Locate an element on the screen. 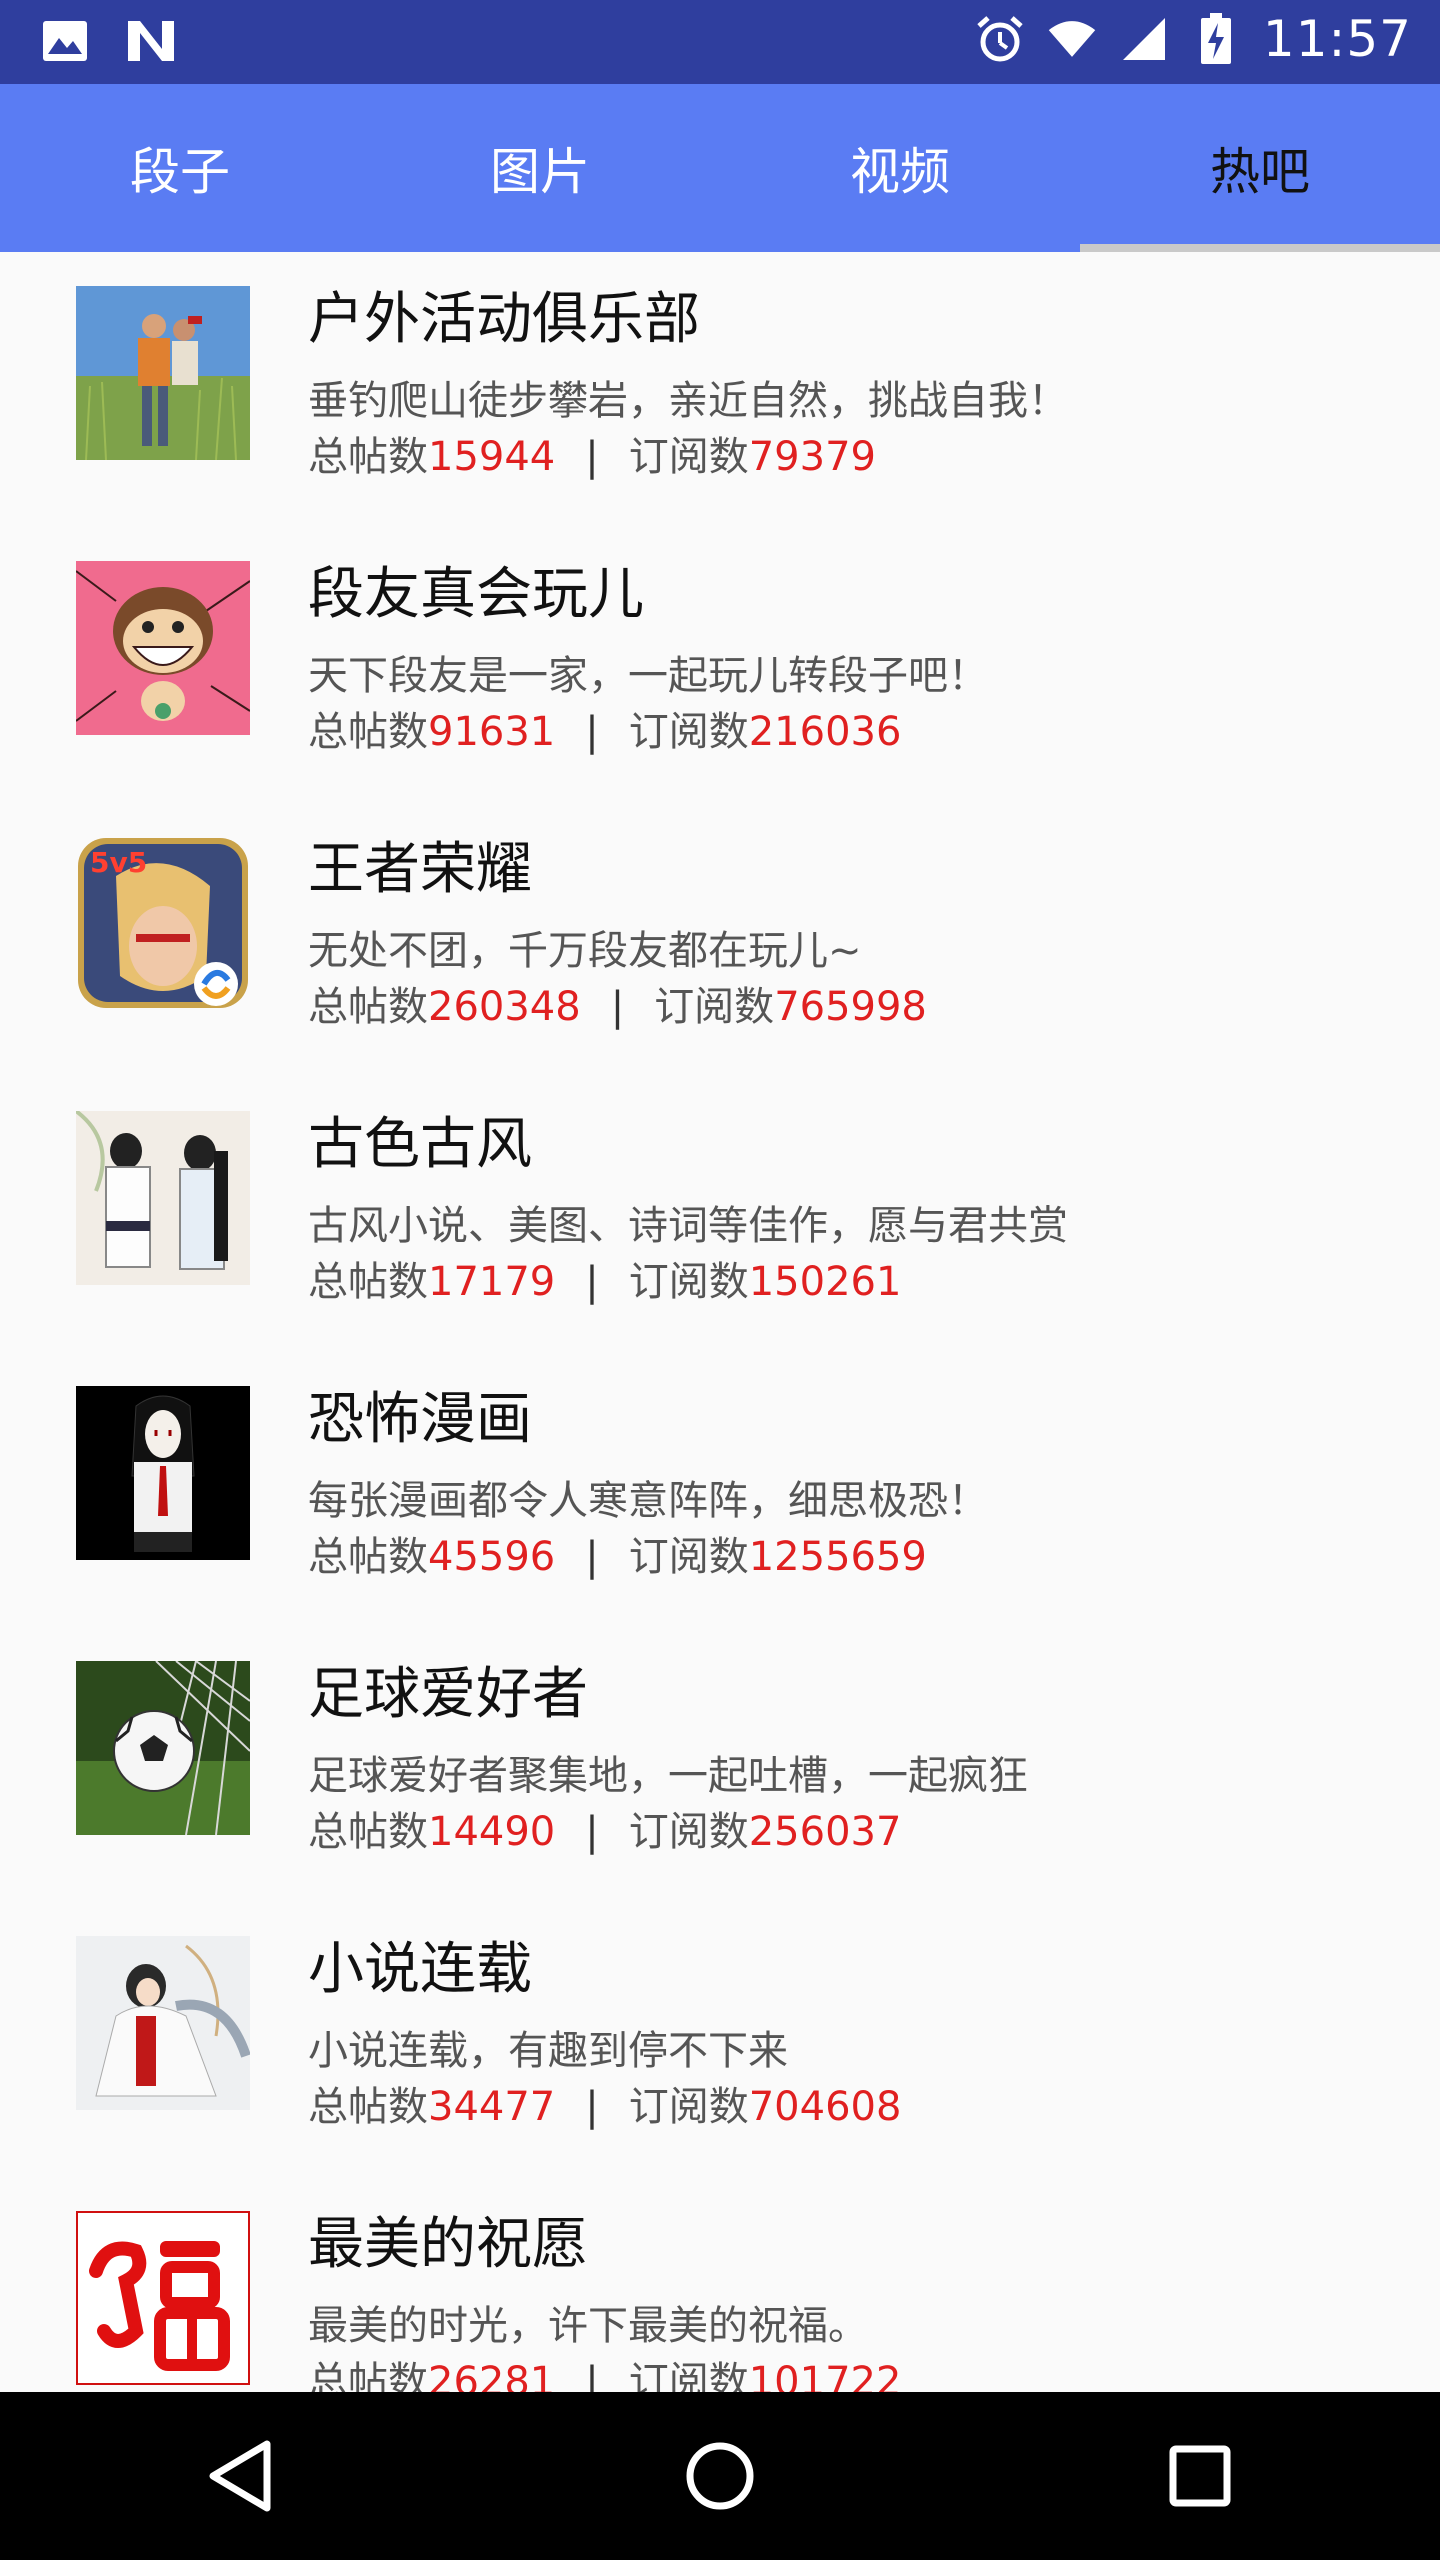 This screenshot has height=2560, width=1440. subs-count: 216036 is located at coordinates (825, 732).